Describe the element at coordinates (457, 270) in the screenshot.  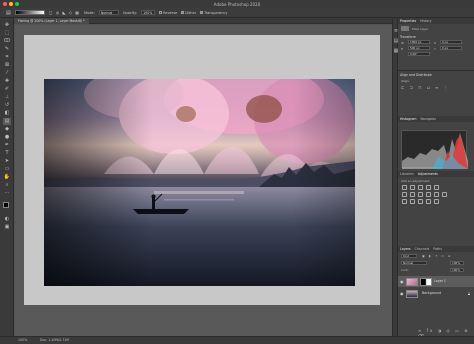
I see `fill-field: 100%` at that location.